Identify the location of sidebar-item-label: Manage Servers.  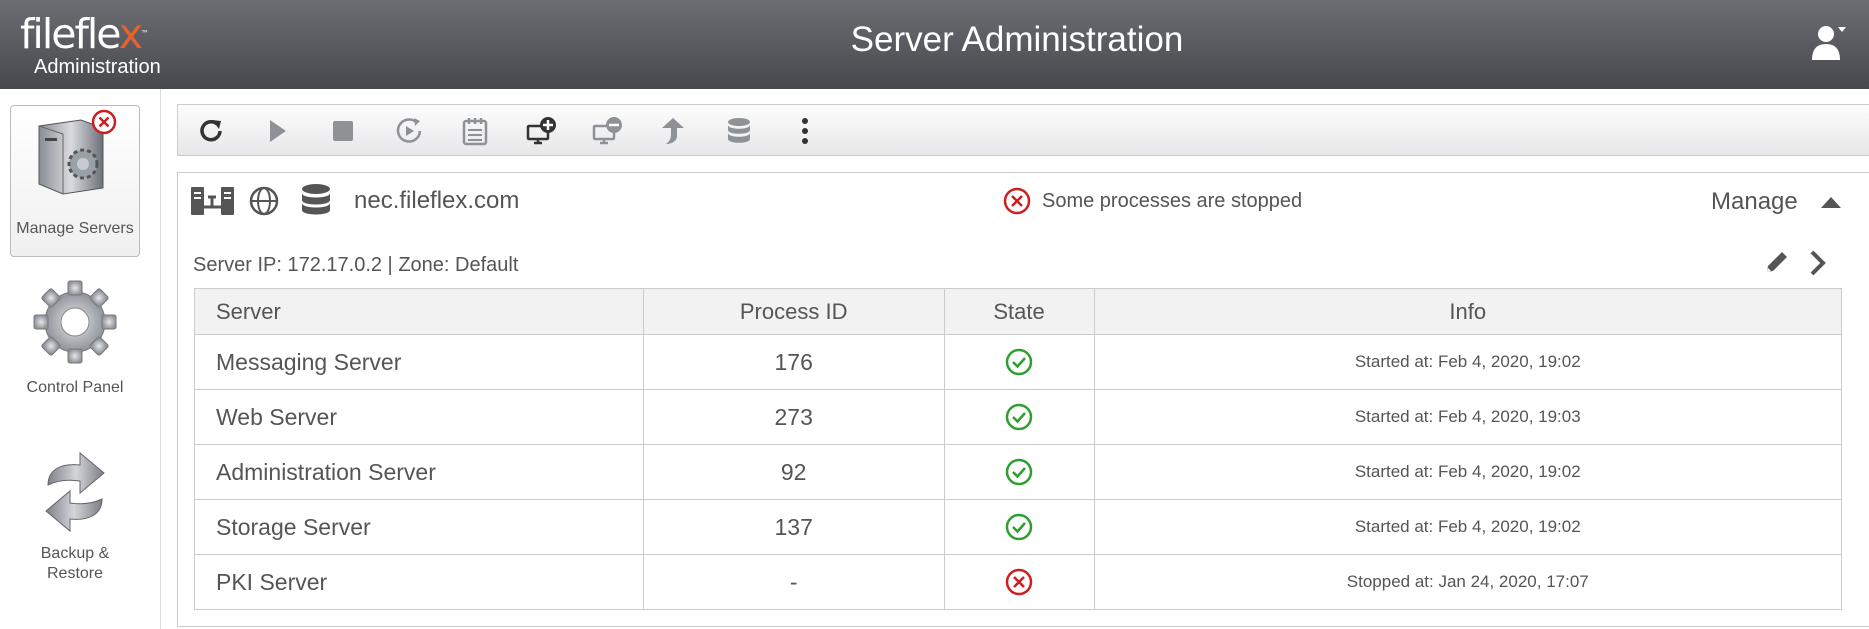
(75, 228).